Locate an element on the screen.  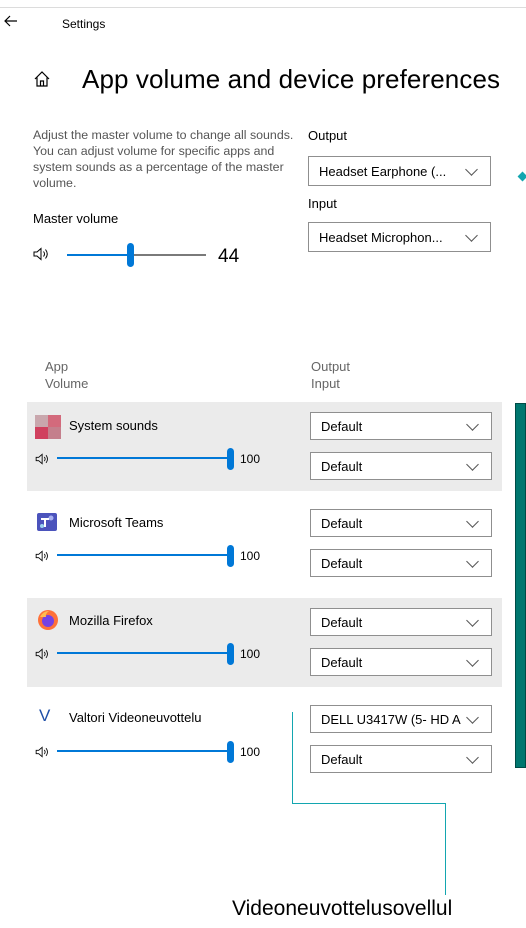
annotation-callout-text: Videoneuvottelusovellul is located at coordinates (342, 908).